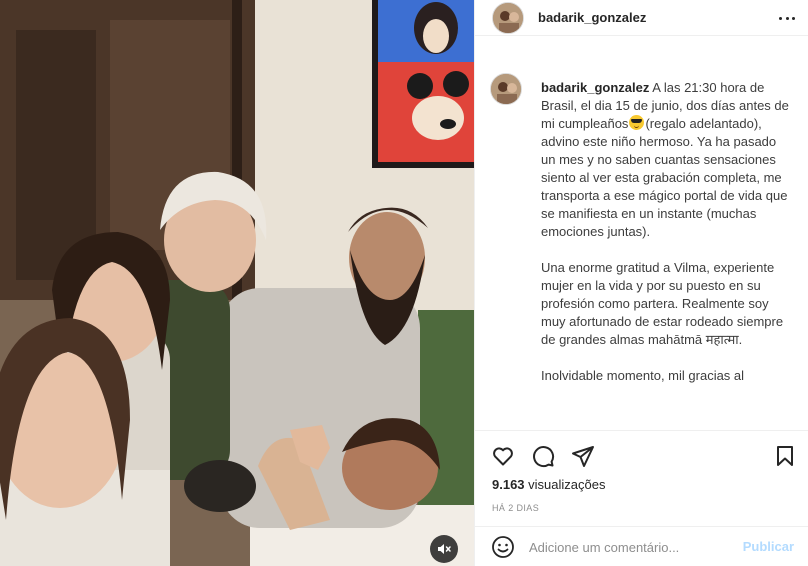 Image resolution: width=808 pixels, height=566 pixels. Describe the element at coordinates (508, 484) in the screenshot. I see `views-number: 9.163` at that location.